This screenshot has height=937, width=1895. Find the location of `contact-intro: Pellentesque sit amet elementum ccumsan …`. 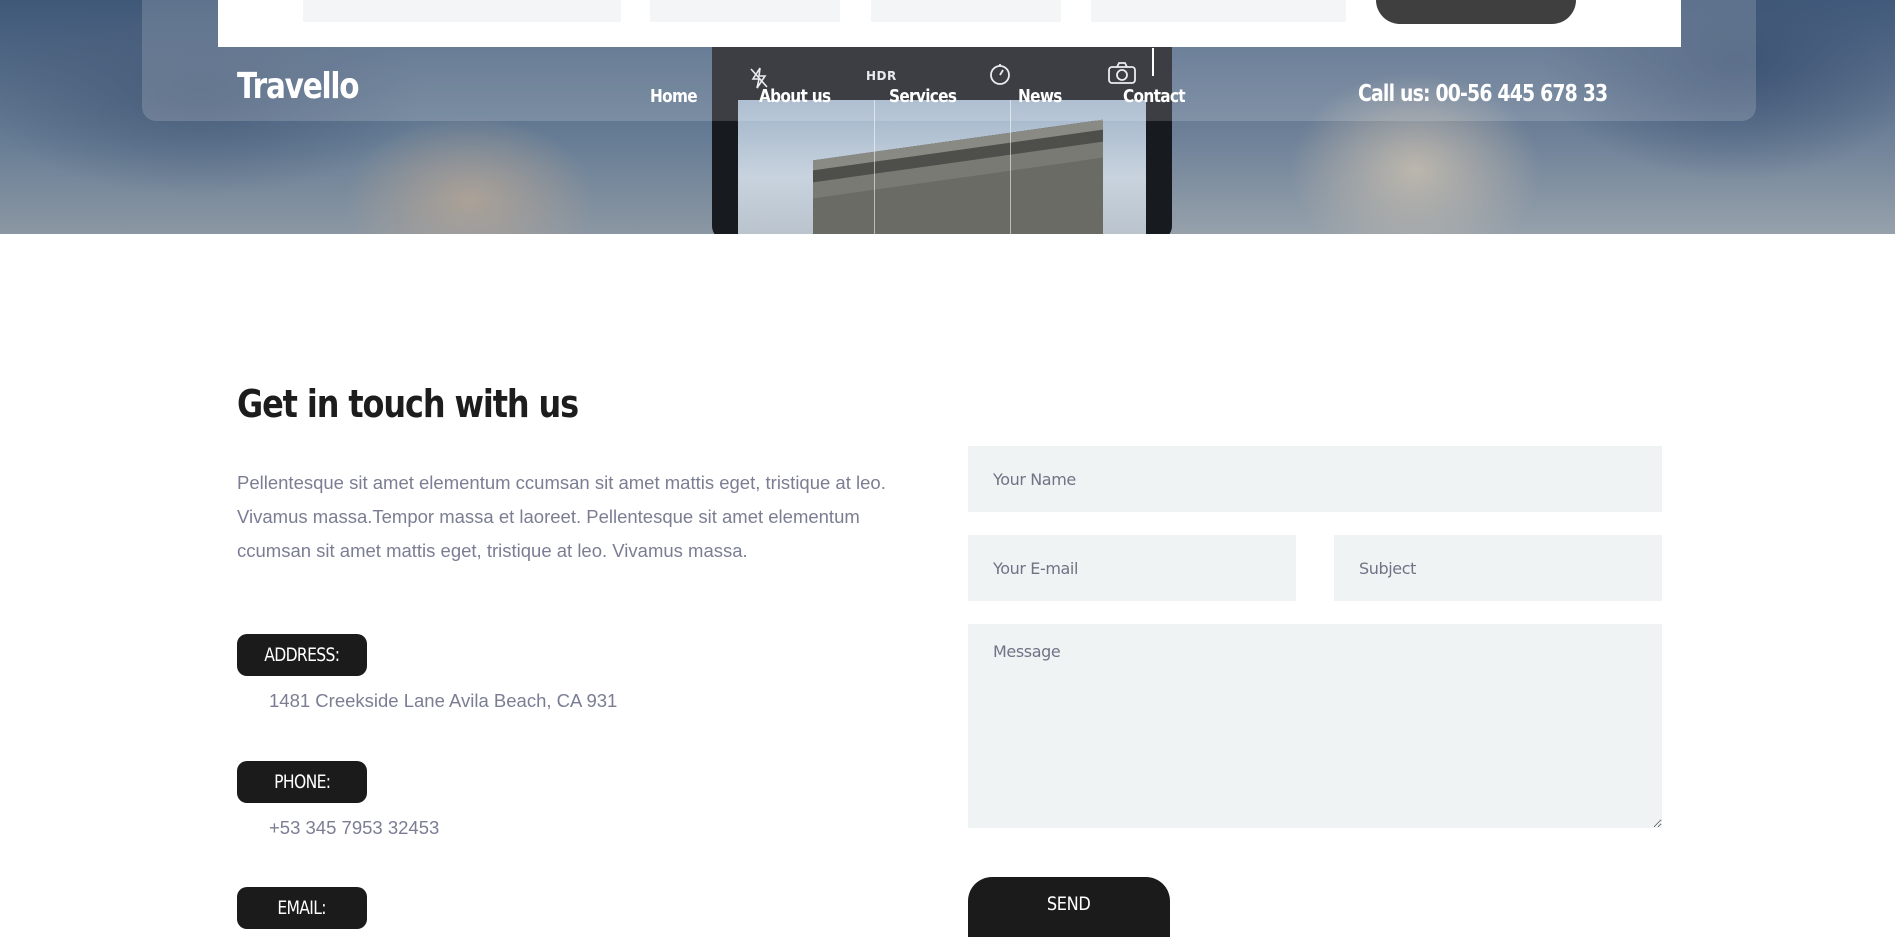

contact-intro: Pellentesque sit amet elementum ccumsan … is located at coordinates (561, 516).